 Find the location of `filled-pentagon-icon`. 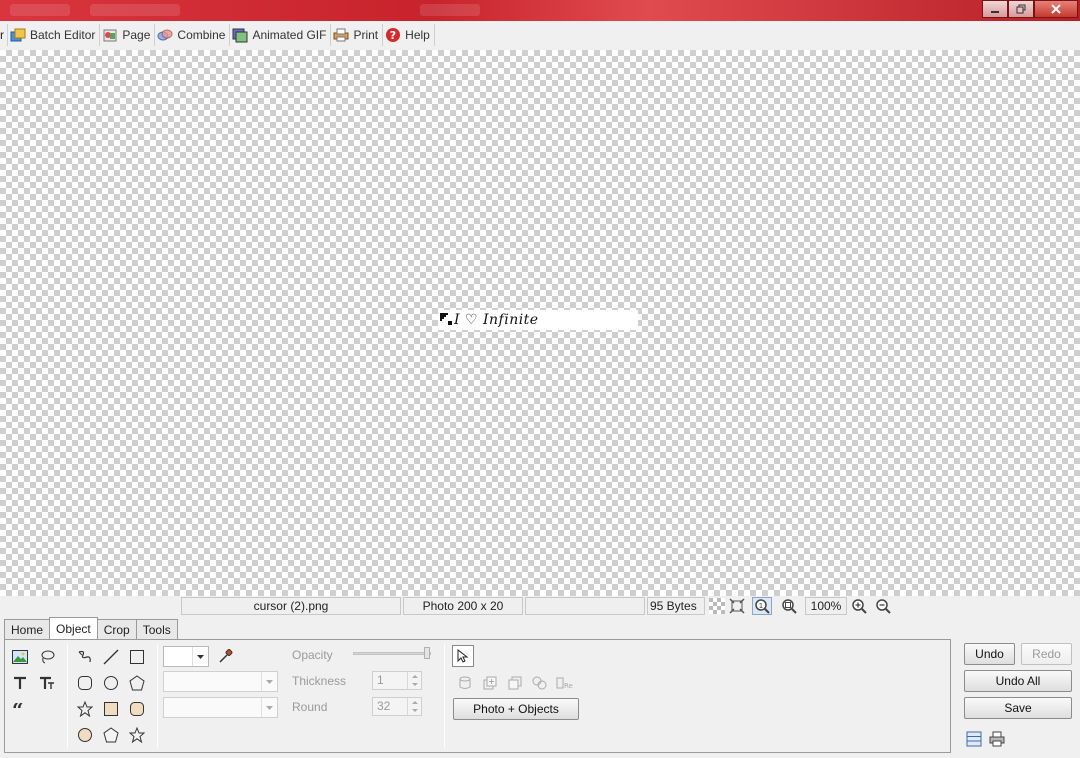

filled-pentagon-icon is located at coordinates (111, 735).